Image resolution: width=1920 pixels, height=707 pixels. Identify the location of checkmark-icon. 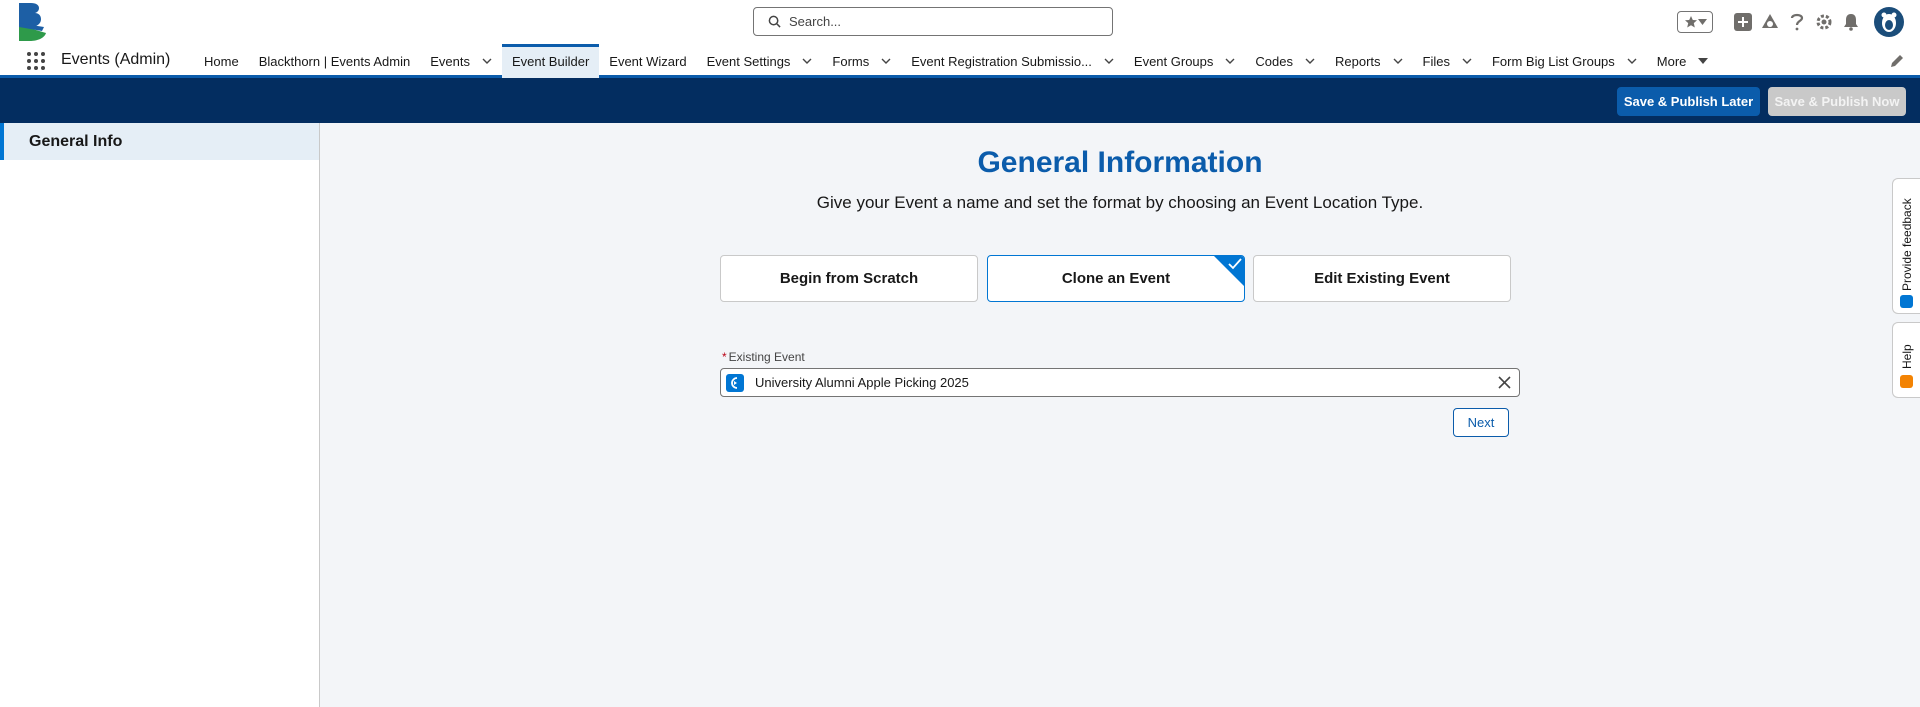
(1235, 264).